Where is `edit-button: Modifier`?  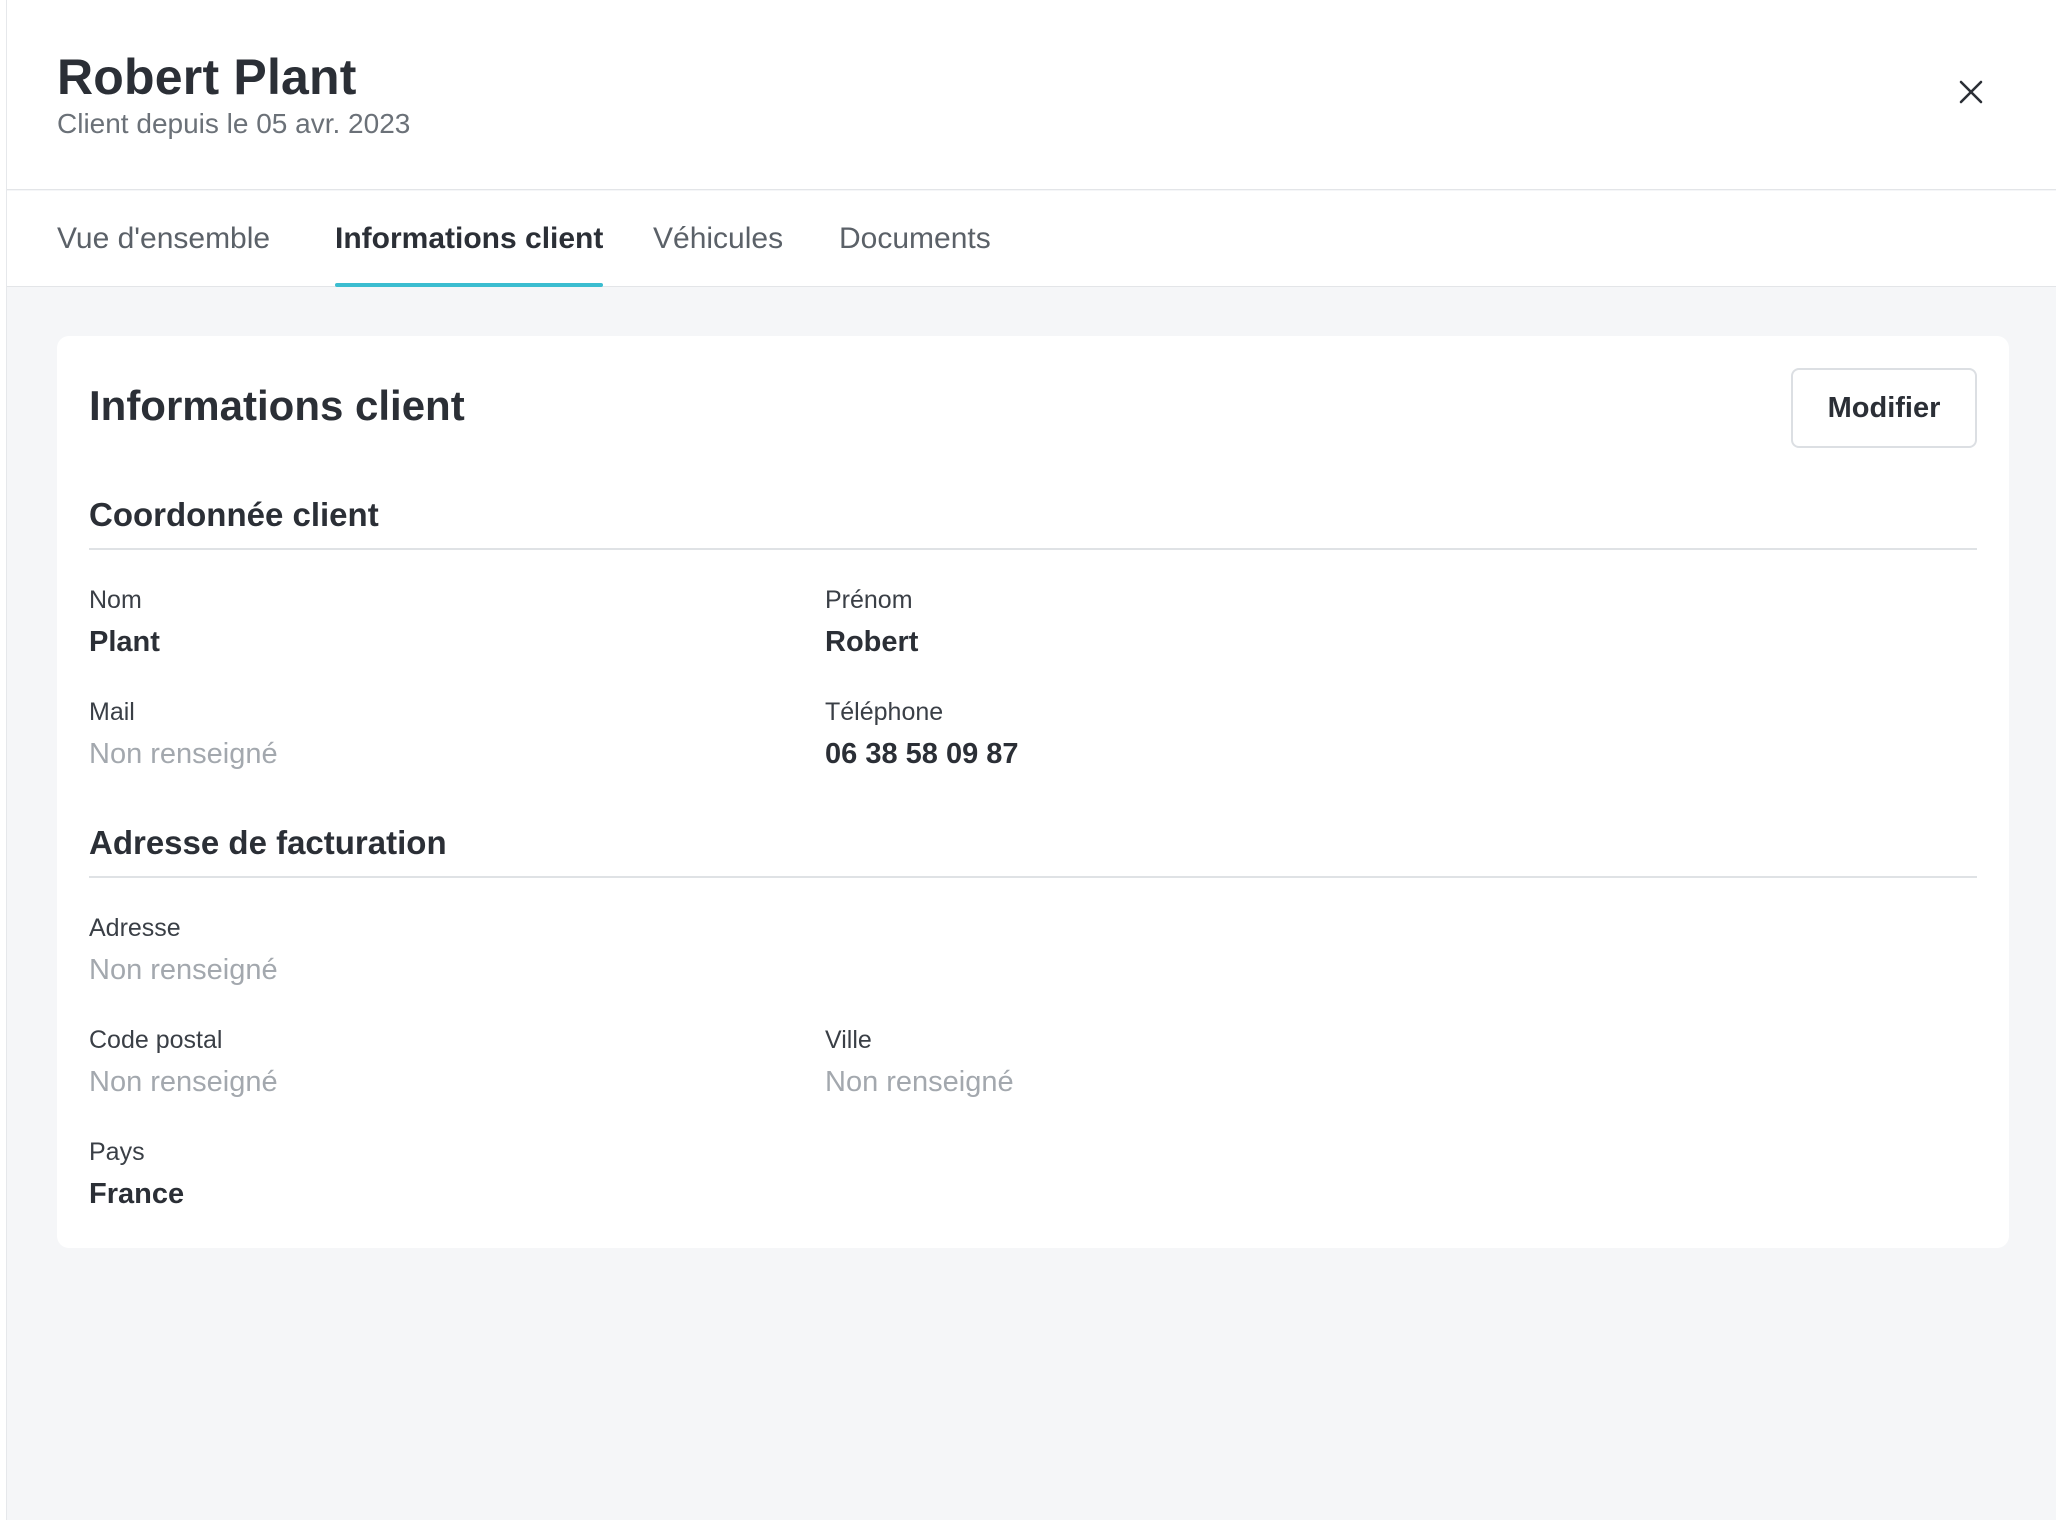
edit-button: Modifier is located at coordinates (1884, 408).